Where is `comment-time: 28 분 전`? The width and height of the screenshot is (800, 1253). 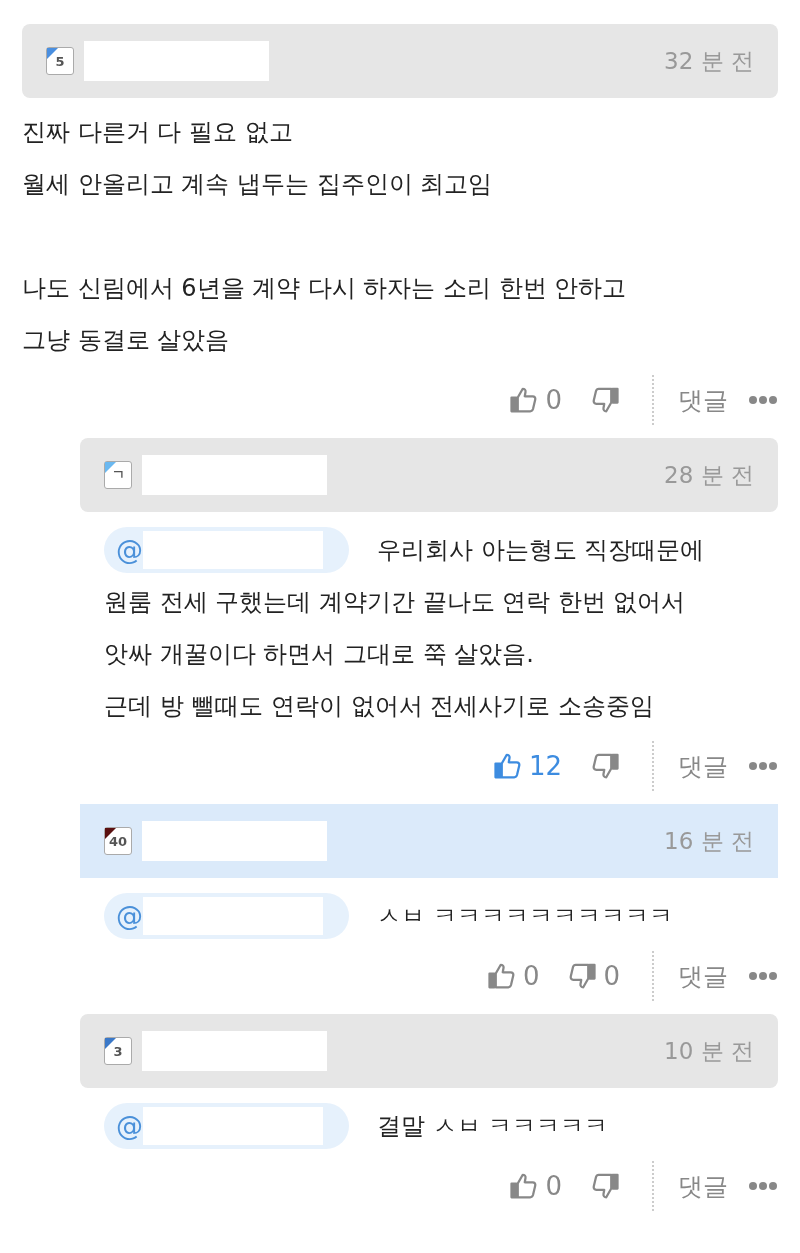
comment-time: 28 분 전 is located at coordinates (709, 475).